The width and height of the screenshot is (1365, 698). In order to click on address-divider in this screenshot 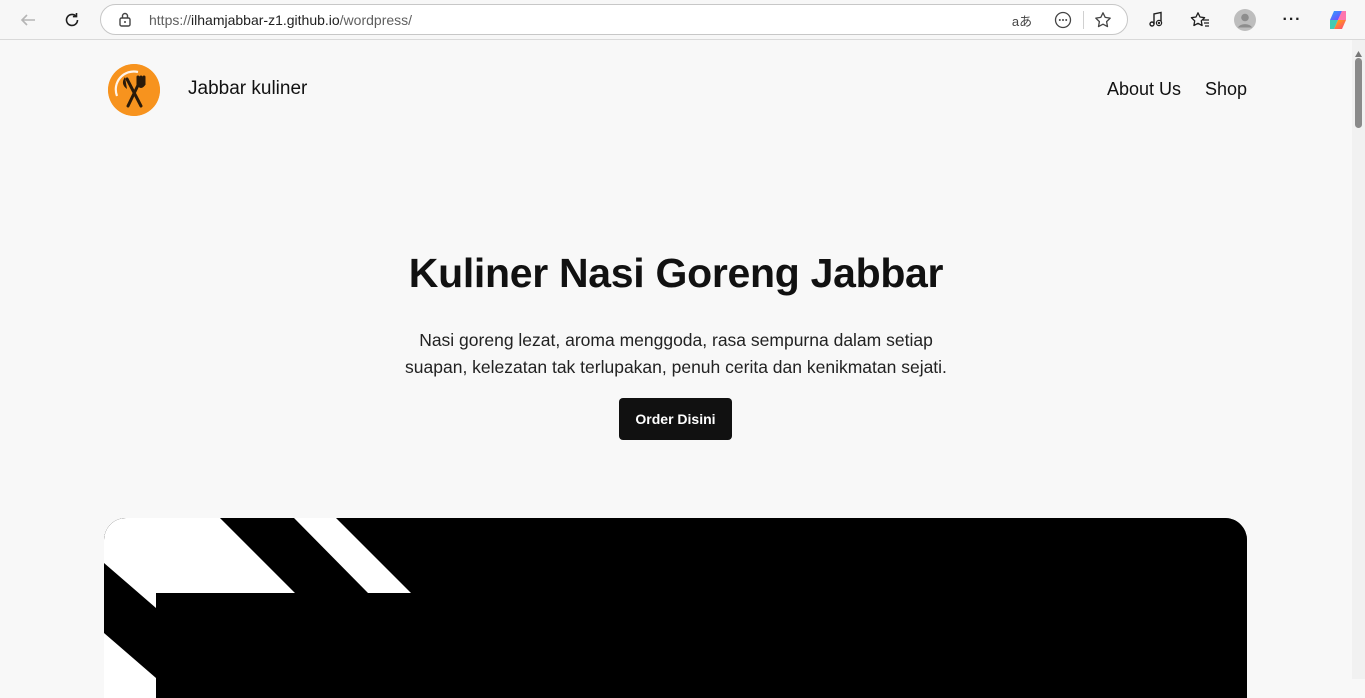, I will do `click(1083, 20)`.